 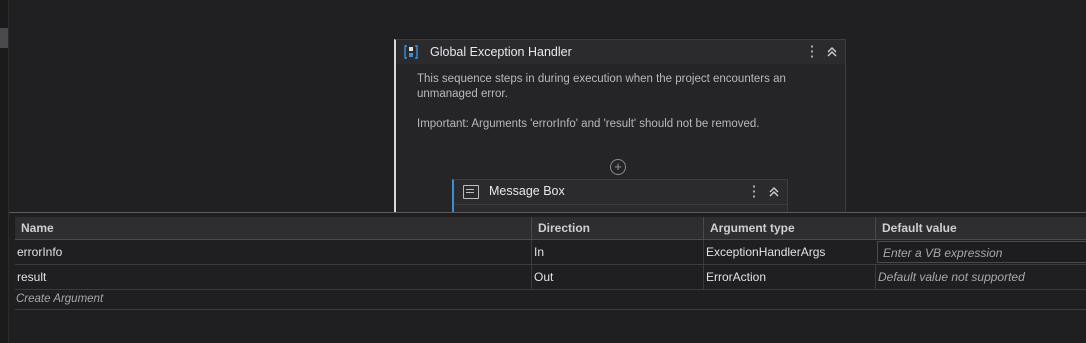 What do you see at coordinates (789, 252) in the screenshot?
I see `argument-type: ExceptionHandlerArgs` at bounding box center [789, 252].